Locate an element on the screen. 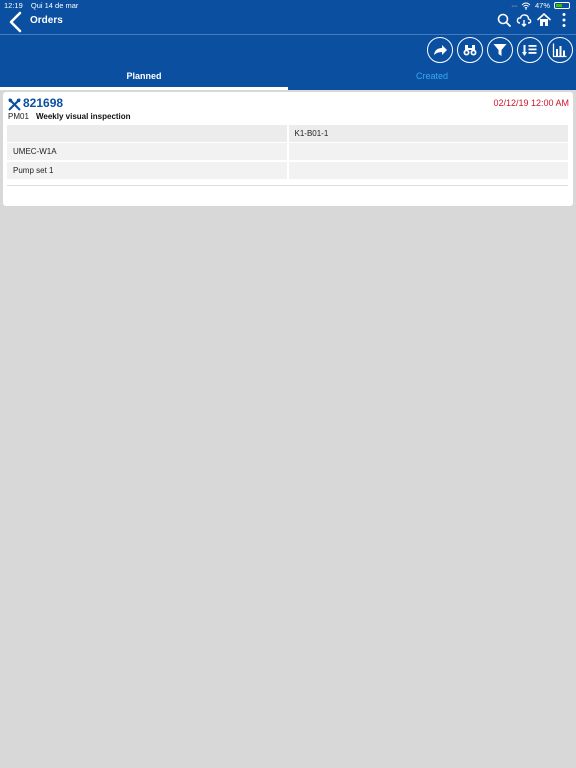 The width and height of the screenshot is (576, 768). order-row-left is located at coordinates (148, 133).